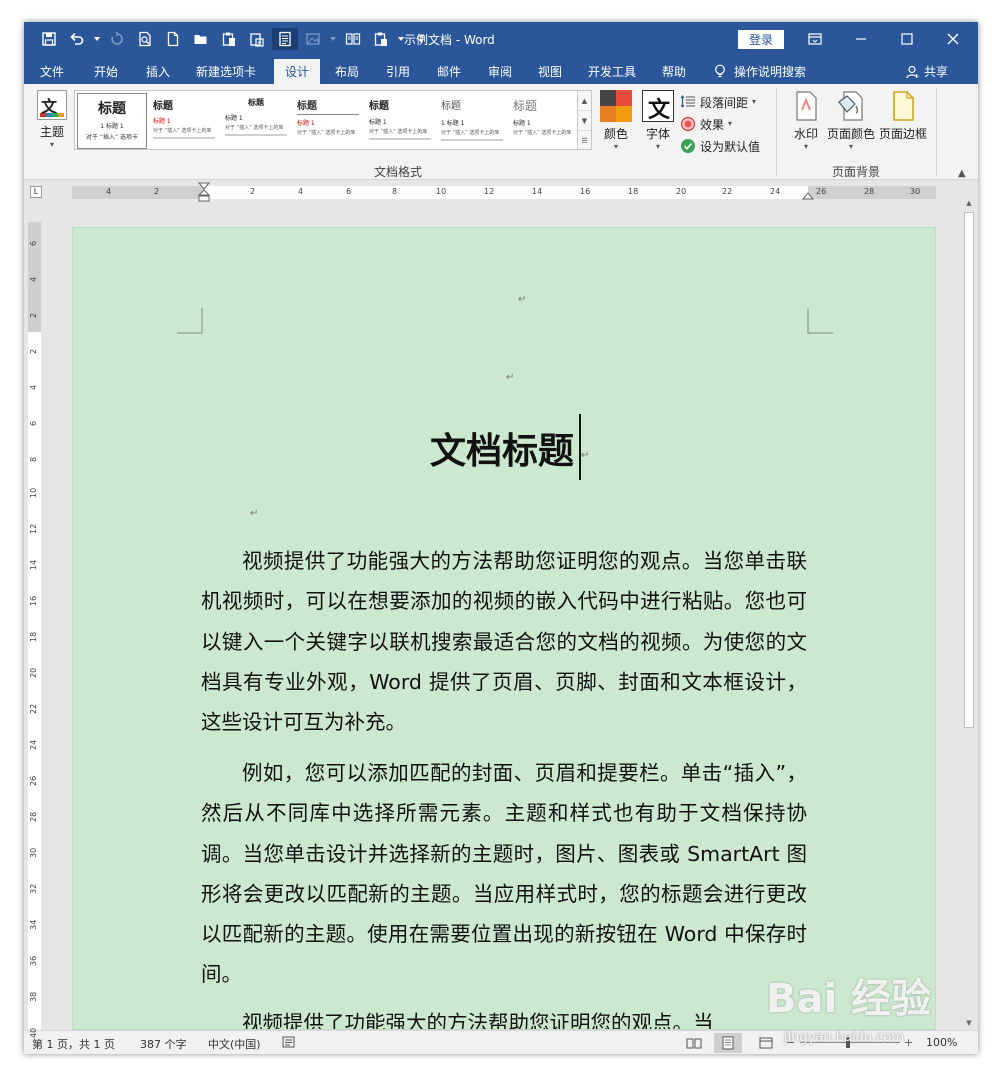 The image size is (1000, 1077). What do you see at coordinates (502, 448) in the screenshot?
I see `document-title: 文档标题` at bounding box center [502, 448].